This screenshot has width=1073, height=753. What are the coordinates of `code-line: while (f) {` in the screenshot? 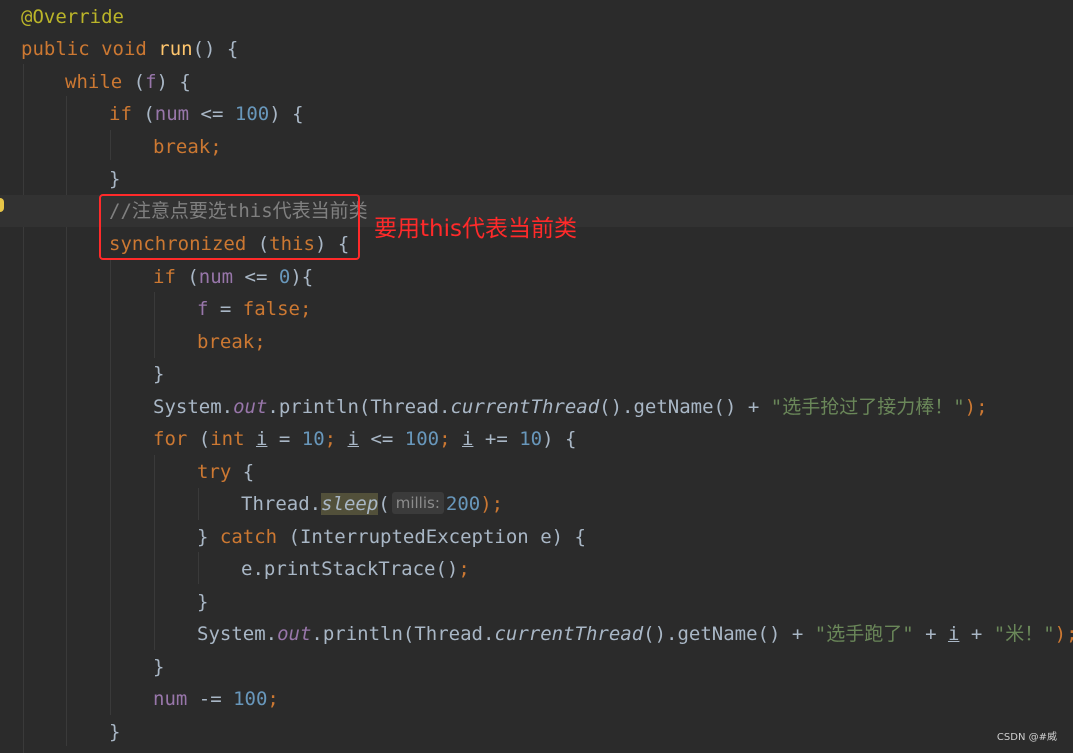 It's located at (128, 82).